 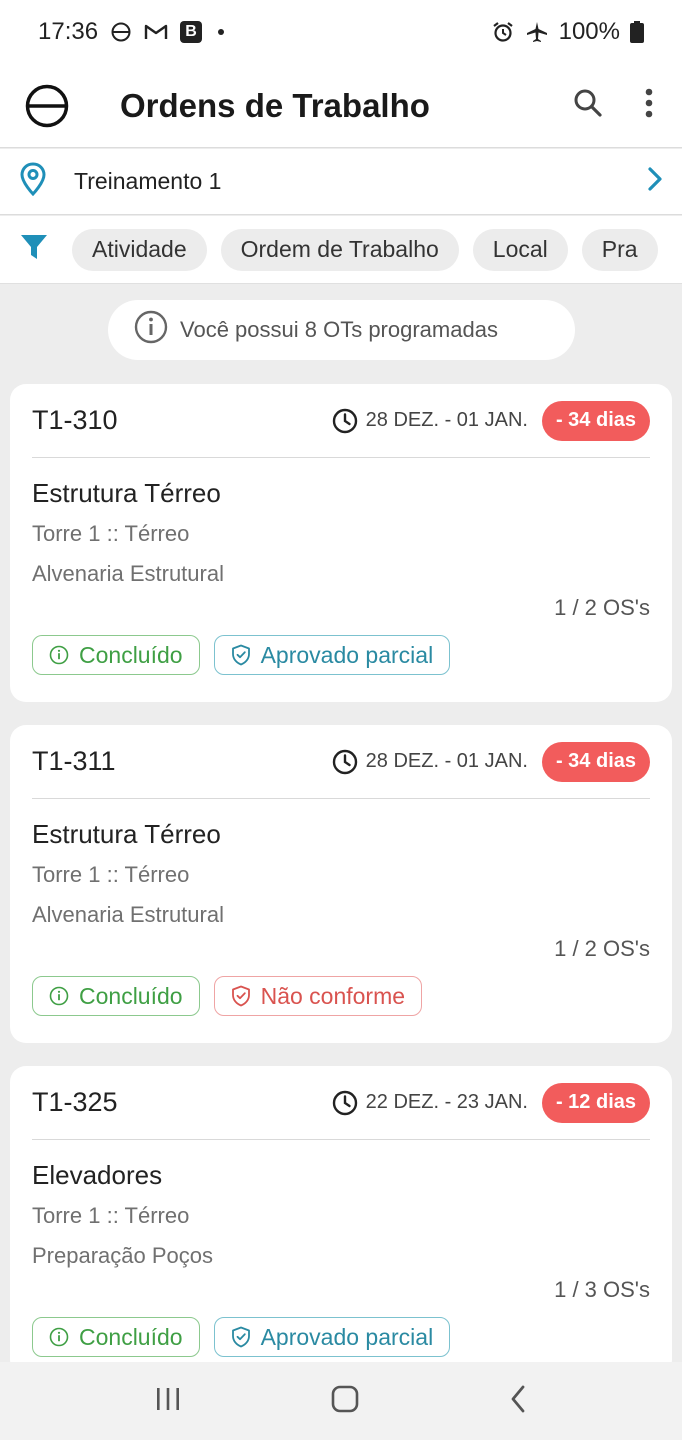 I want to click on system-nav-bar, so click(x=341, y=1401).